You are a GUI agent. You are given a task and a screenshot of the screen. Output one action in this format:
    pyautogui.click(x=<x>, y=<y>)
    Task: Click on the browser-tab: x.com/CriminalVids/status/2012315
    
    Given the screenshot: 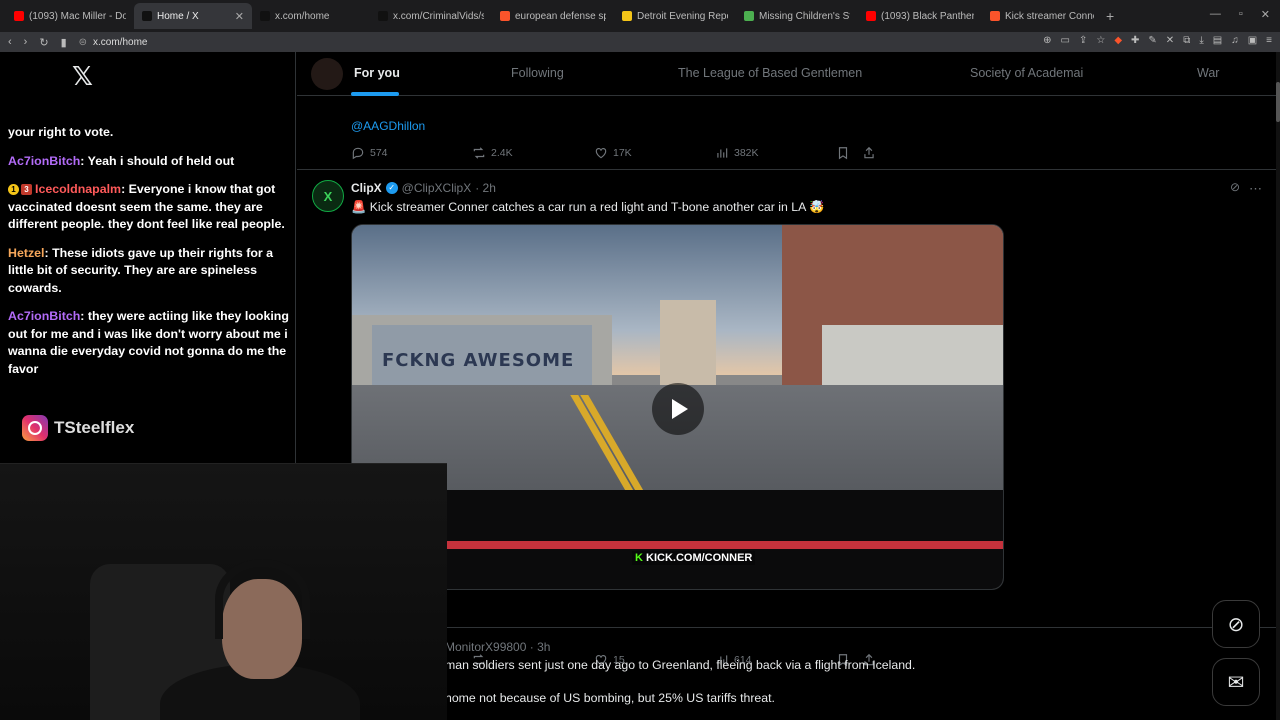 What is the action you would take?
    pyautogui.click(x=431, y=16)
    